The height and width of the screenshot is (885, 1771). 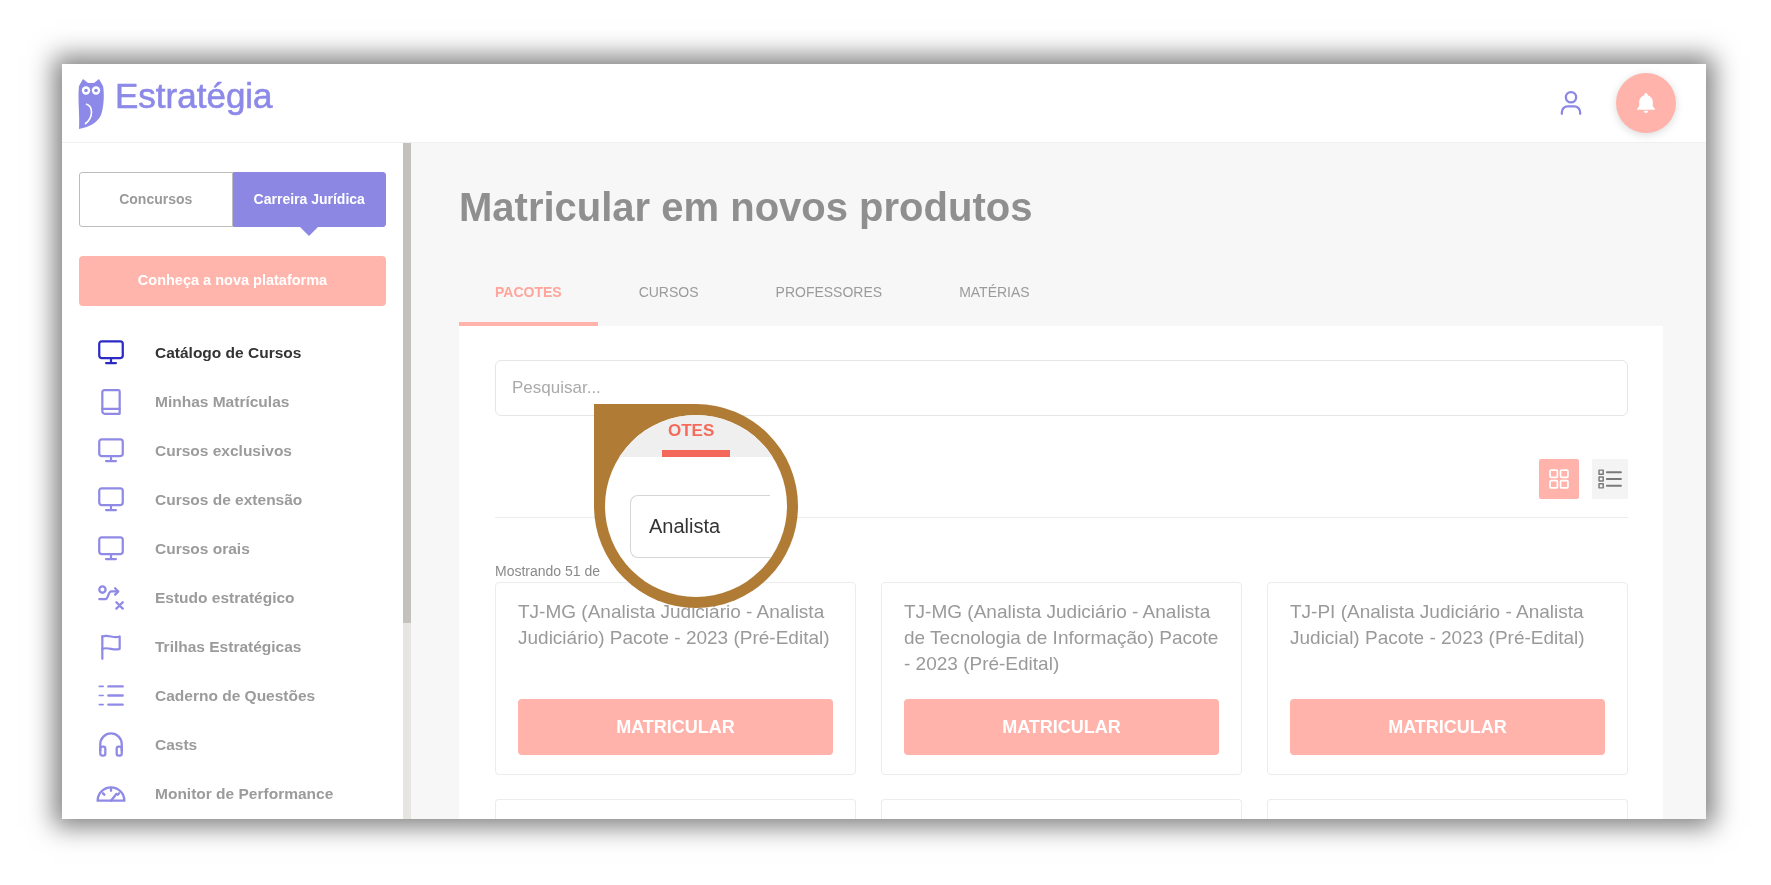 I want to click on grid-icon, so click(x=1559, y=479).